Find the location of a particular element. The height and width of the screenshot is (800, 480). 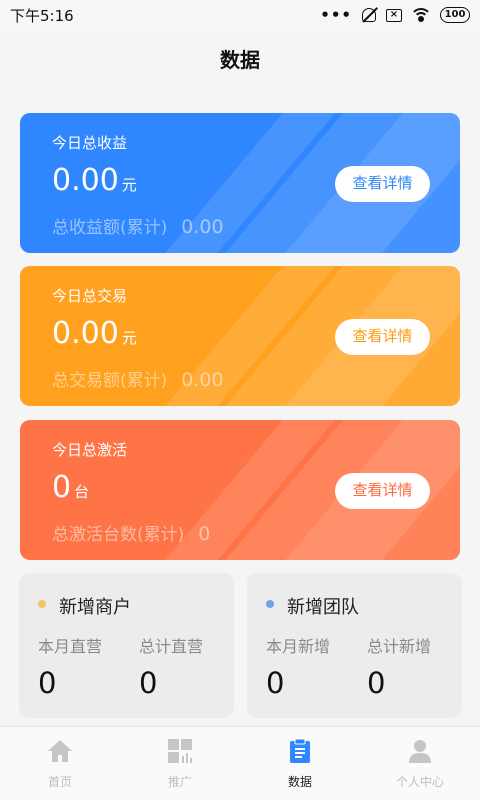

tab-promote: 推广 is located at coordinates (180, 763).